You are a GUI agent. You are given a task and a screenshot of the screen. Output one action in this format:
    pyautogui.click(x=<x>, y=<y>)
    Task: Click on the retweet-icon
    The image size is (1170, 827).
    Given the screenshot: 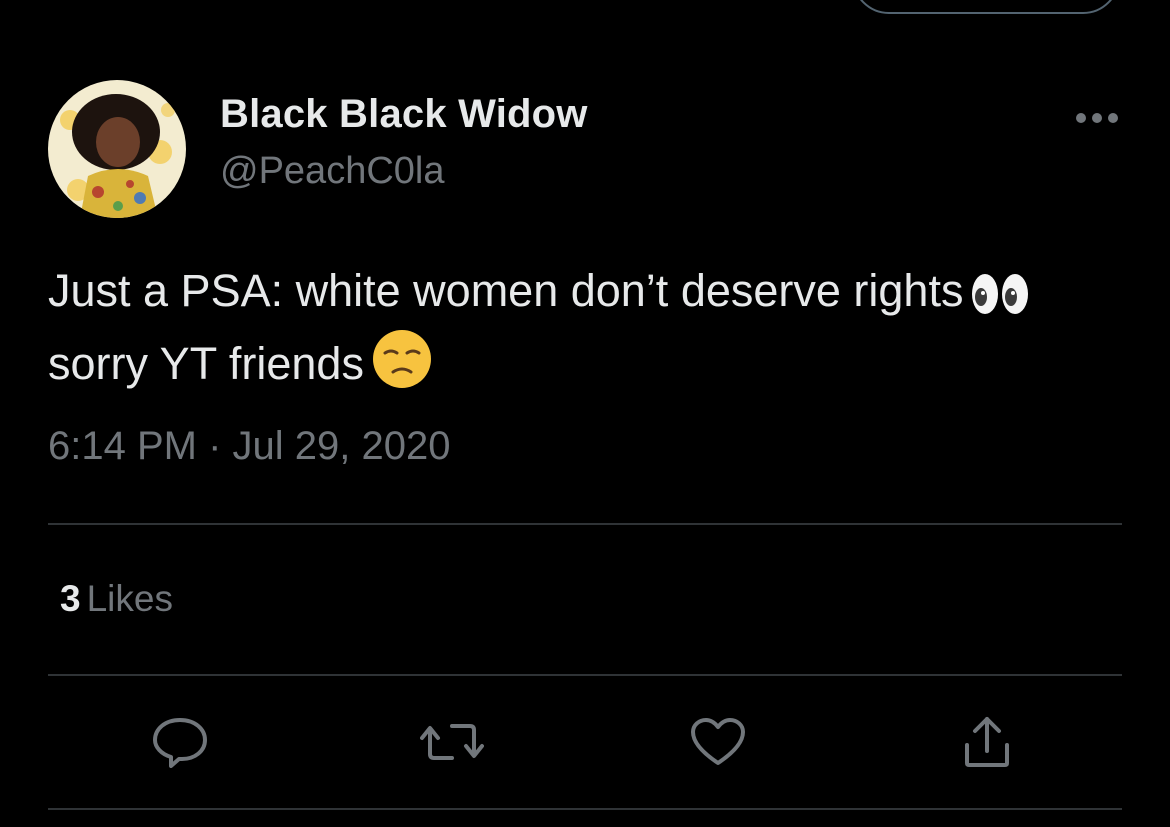 What is the action you would take?
    pyautogui.click(x=452, y=744)
    